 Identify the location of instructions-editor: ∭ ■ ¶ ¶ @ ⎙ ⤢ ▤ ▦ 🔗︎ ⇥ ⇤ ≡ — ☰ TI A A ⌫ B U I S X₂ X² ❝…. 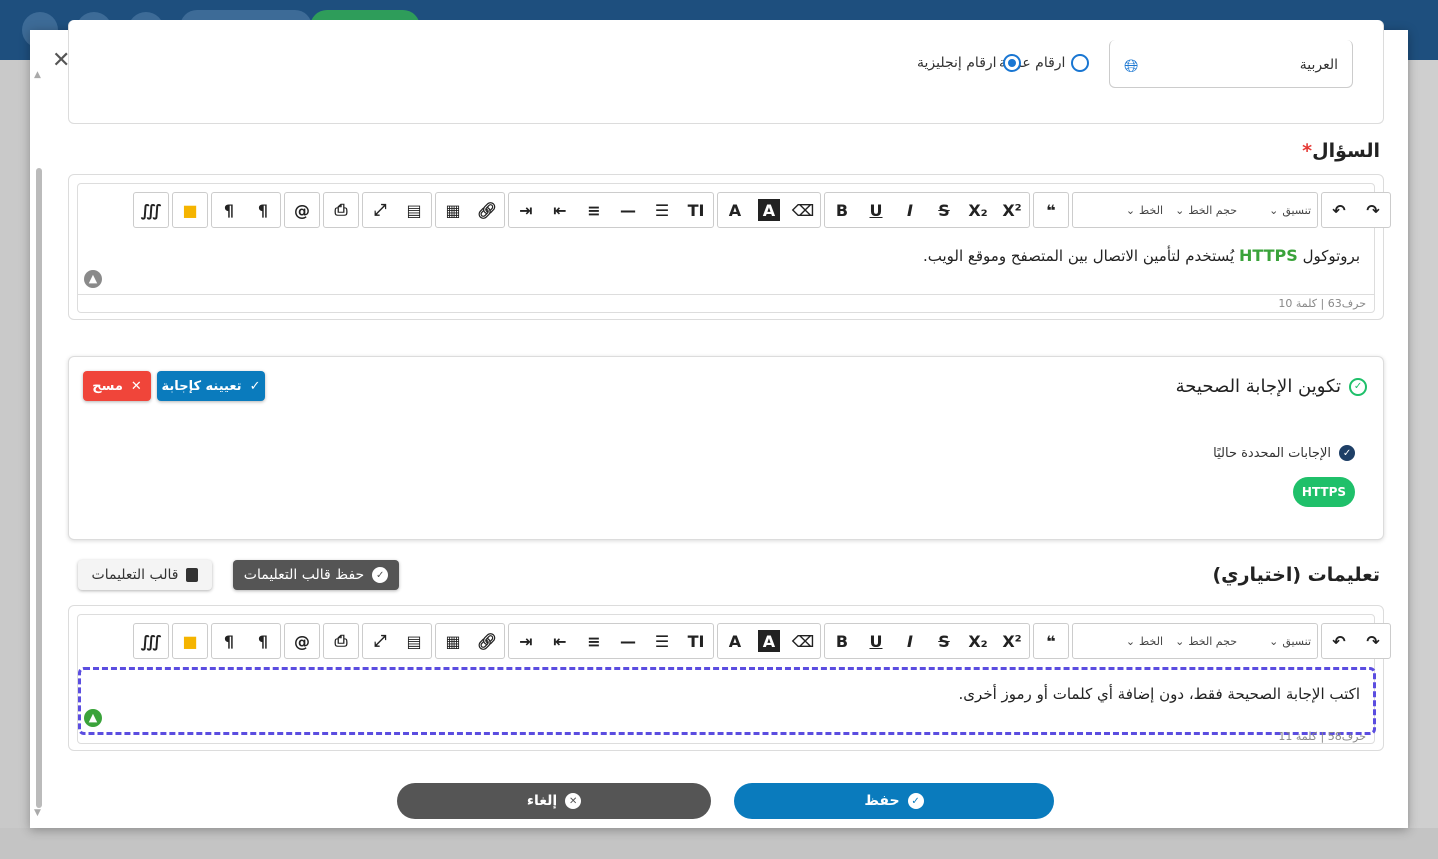
(734, 679).